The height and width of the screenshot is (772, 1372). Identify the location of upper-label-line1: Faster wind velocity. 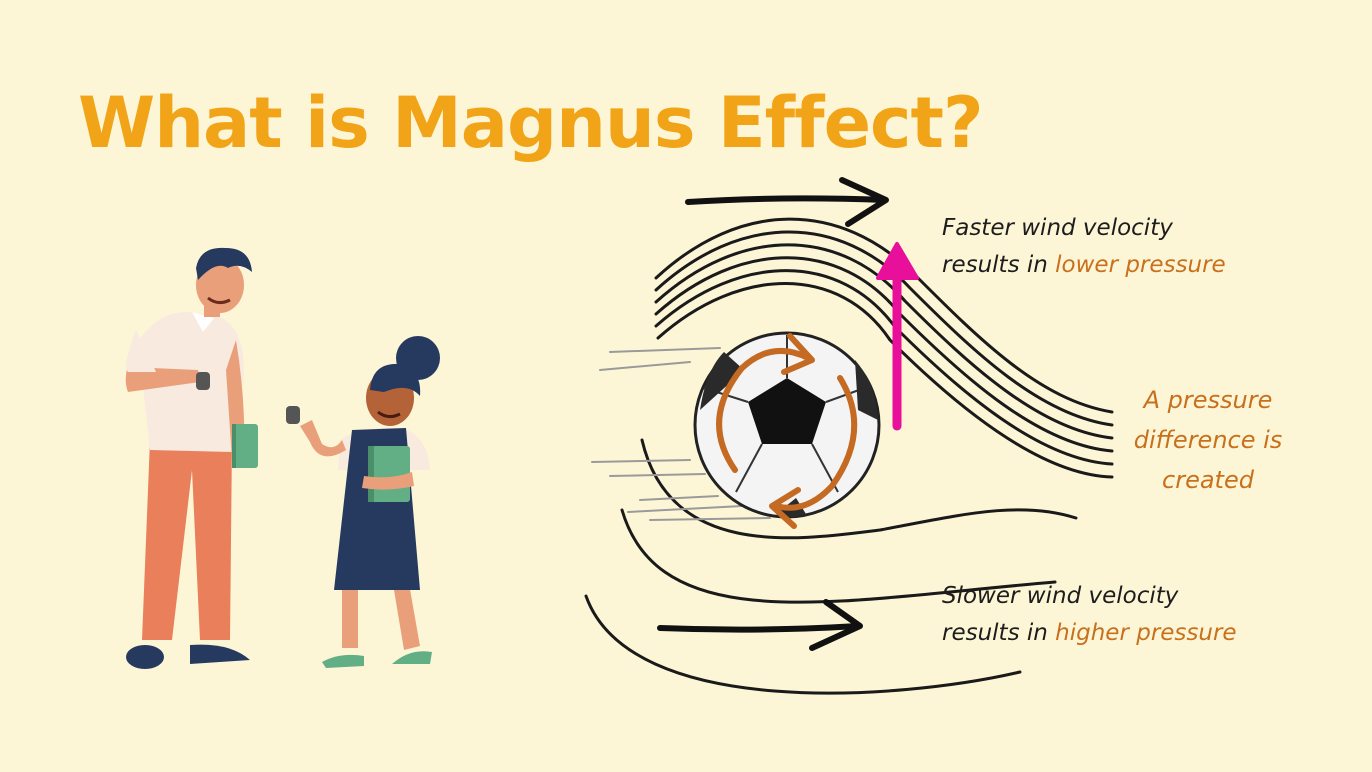
(1057, 228).